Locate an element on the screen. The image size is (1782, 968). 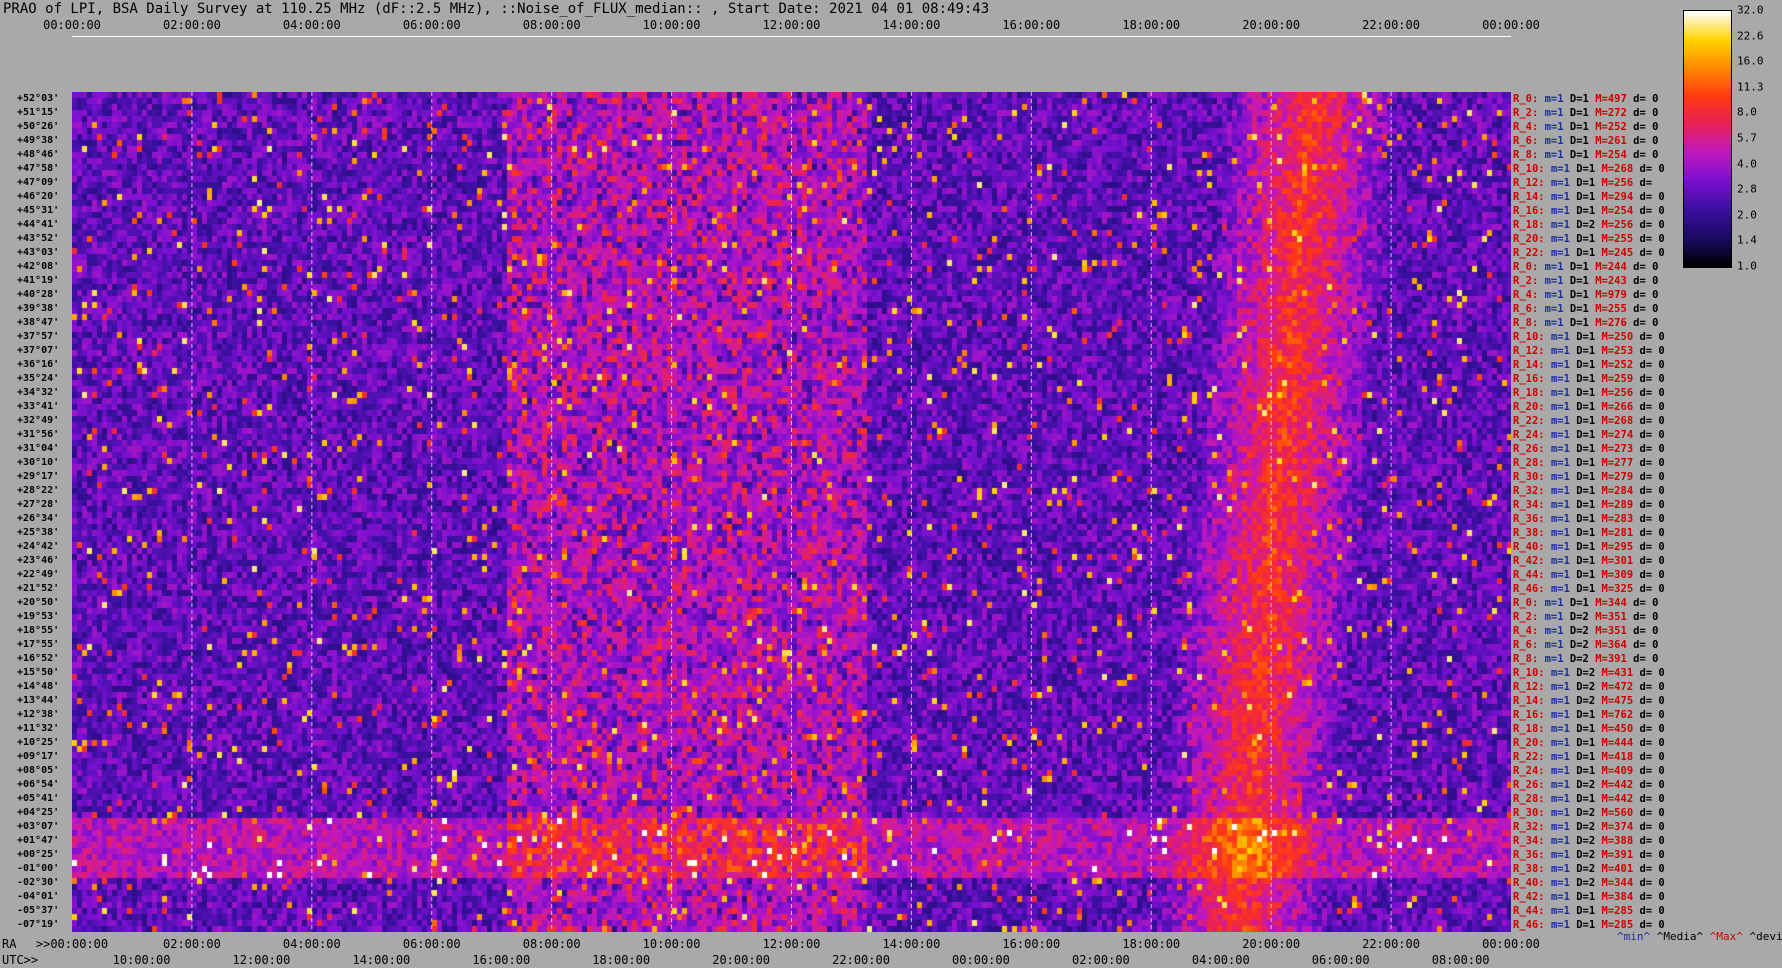
declination-value: +34°32' is located at coordinates (38, 392).